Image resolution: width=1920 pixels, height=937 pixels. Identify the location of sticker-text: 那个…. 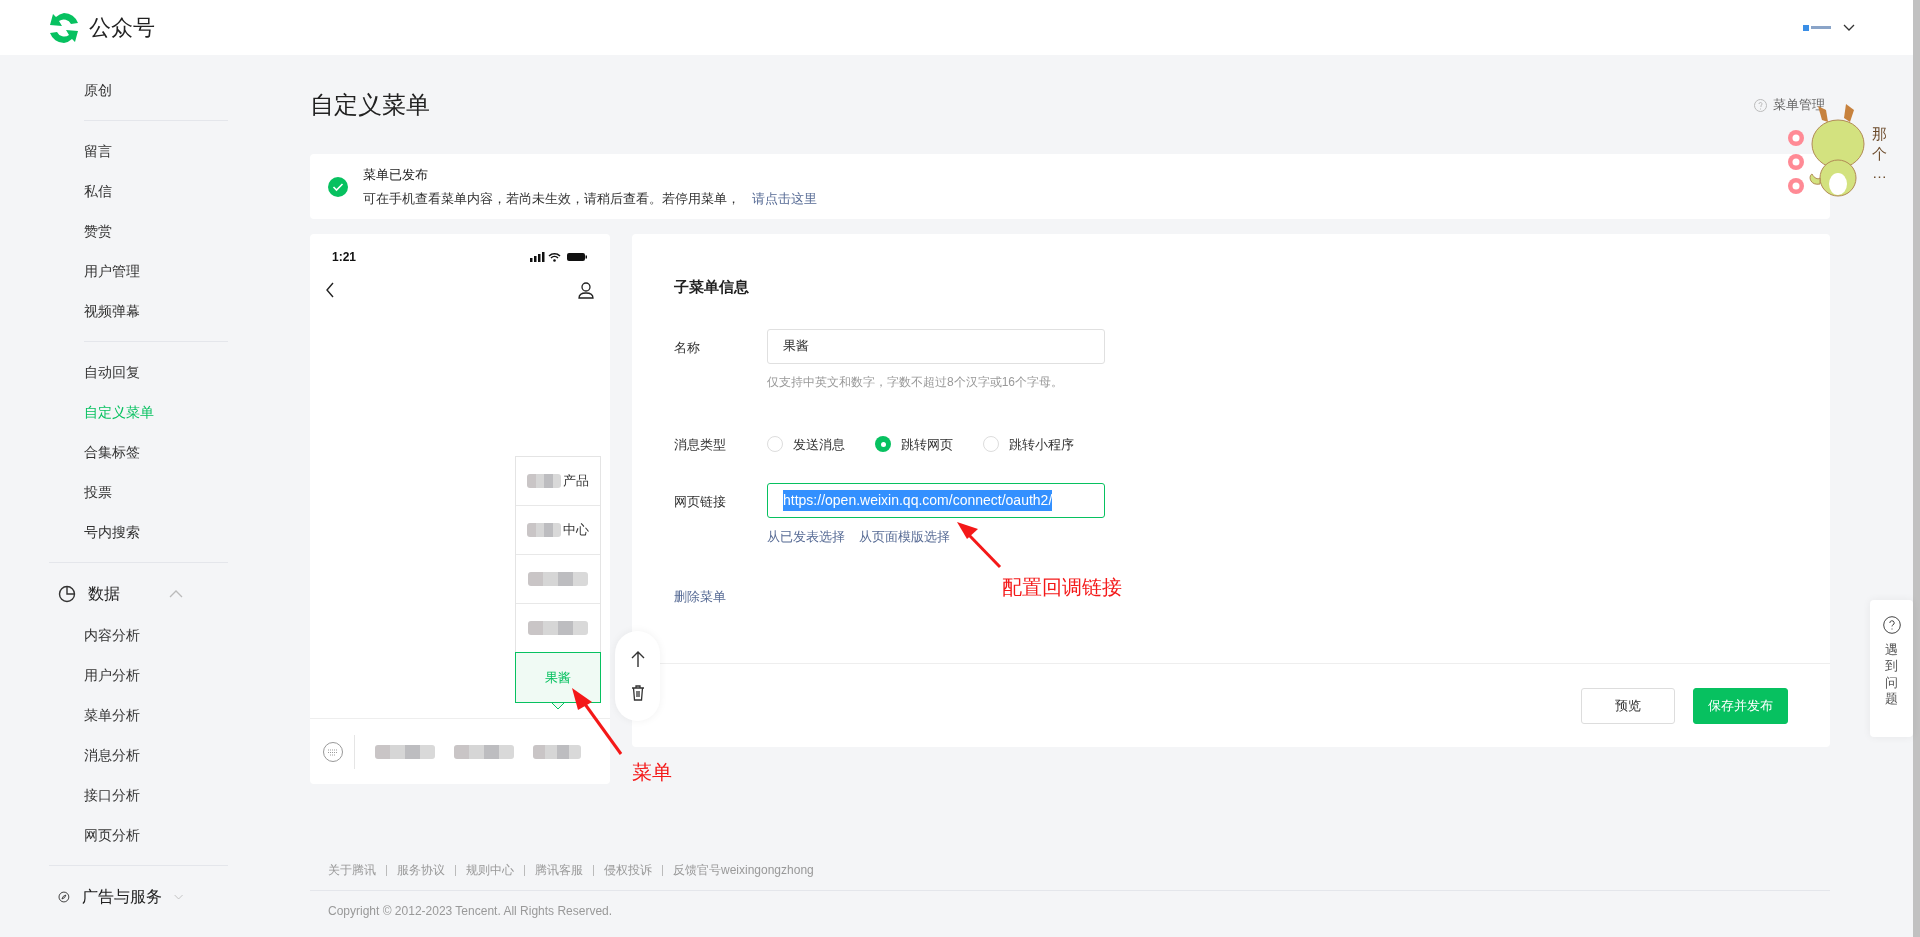
(1880, 153).